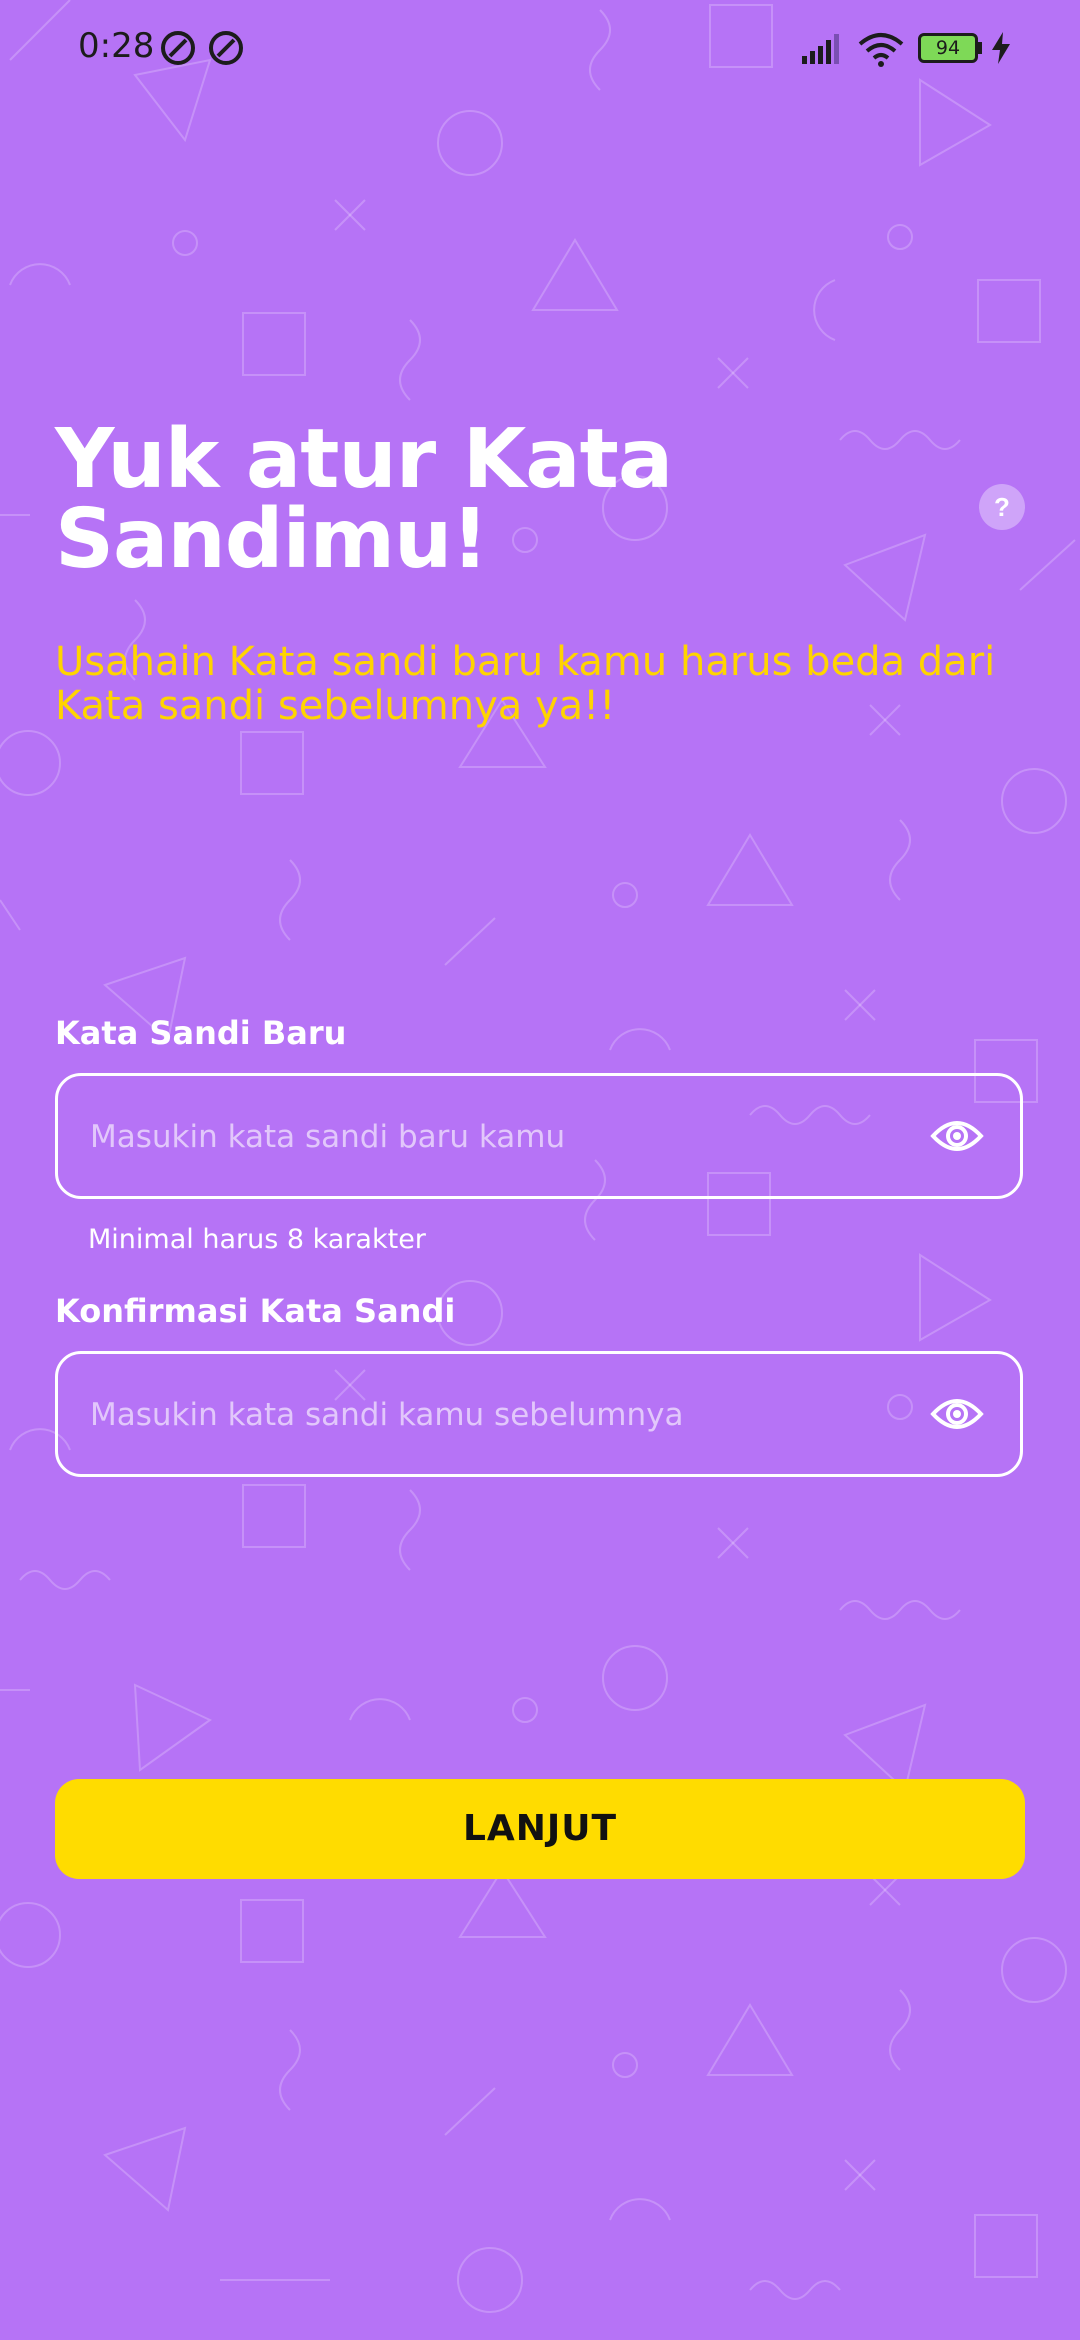 Image resolution: width=1080 pixels, height=2340 pixels. What do you see at coordinates (1001, 48) in the screenshot?
I see `charging-icon` at bounding box center [1001, 48].